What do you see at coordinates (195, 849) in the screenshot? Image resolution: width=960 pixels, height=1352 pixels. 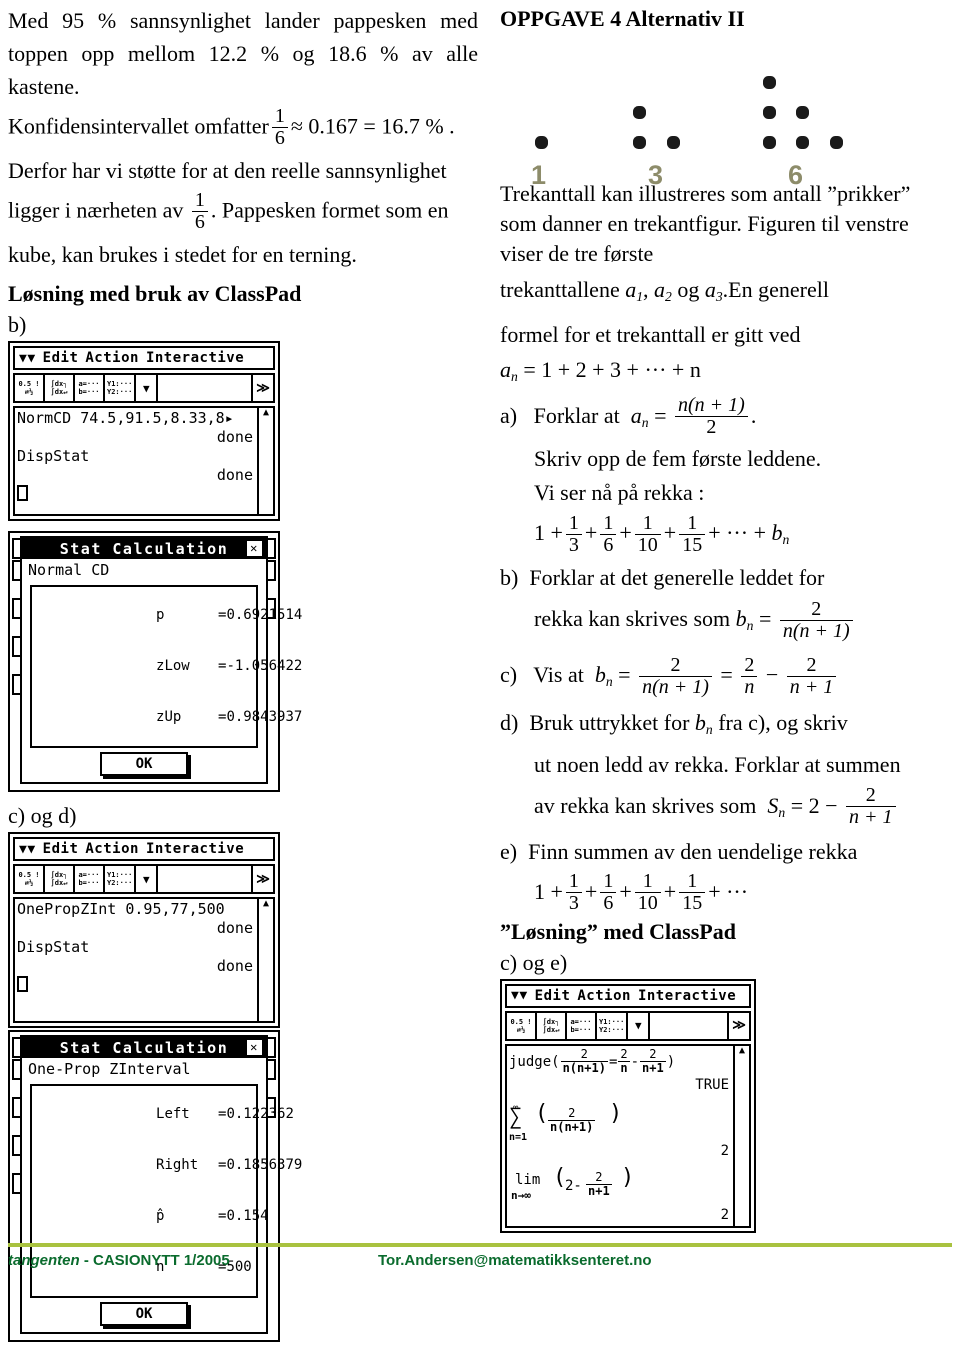 I see `menu-item-interactive-cd: Interactive` at bounding box center [195, 849].